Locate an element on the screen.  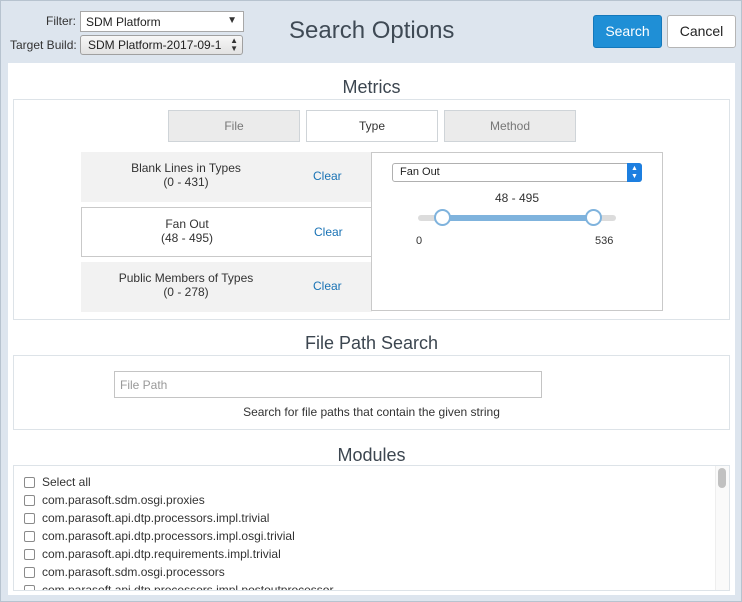
metrics-title: Metrics is located at coordinates (371, 87).